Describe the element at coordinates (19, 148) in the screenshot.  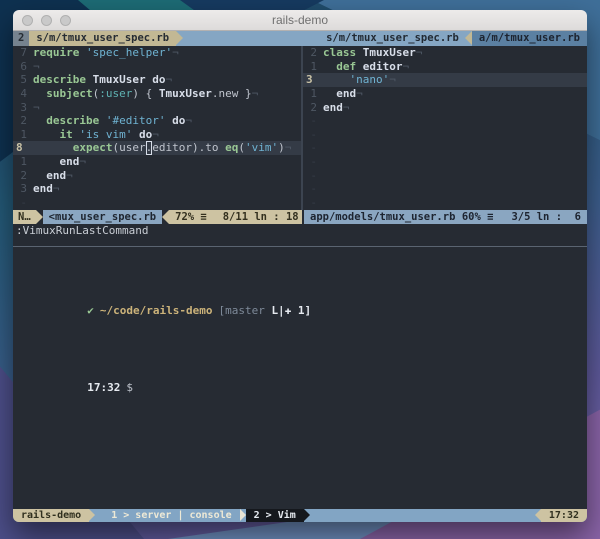
I see `line-number: 8` at that location.